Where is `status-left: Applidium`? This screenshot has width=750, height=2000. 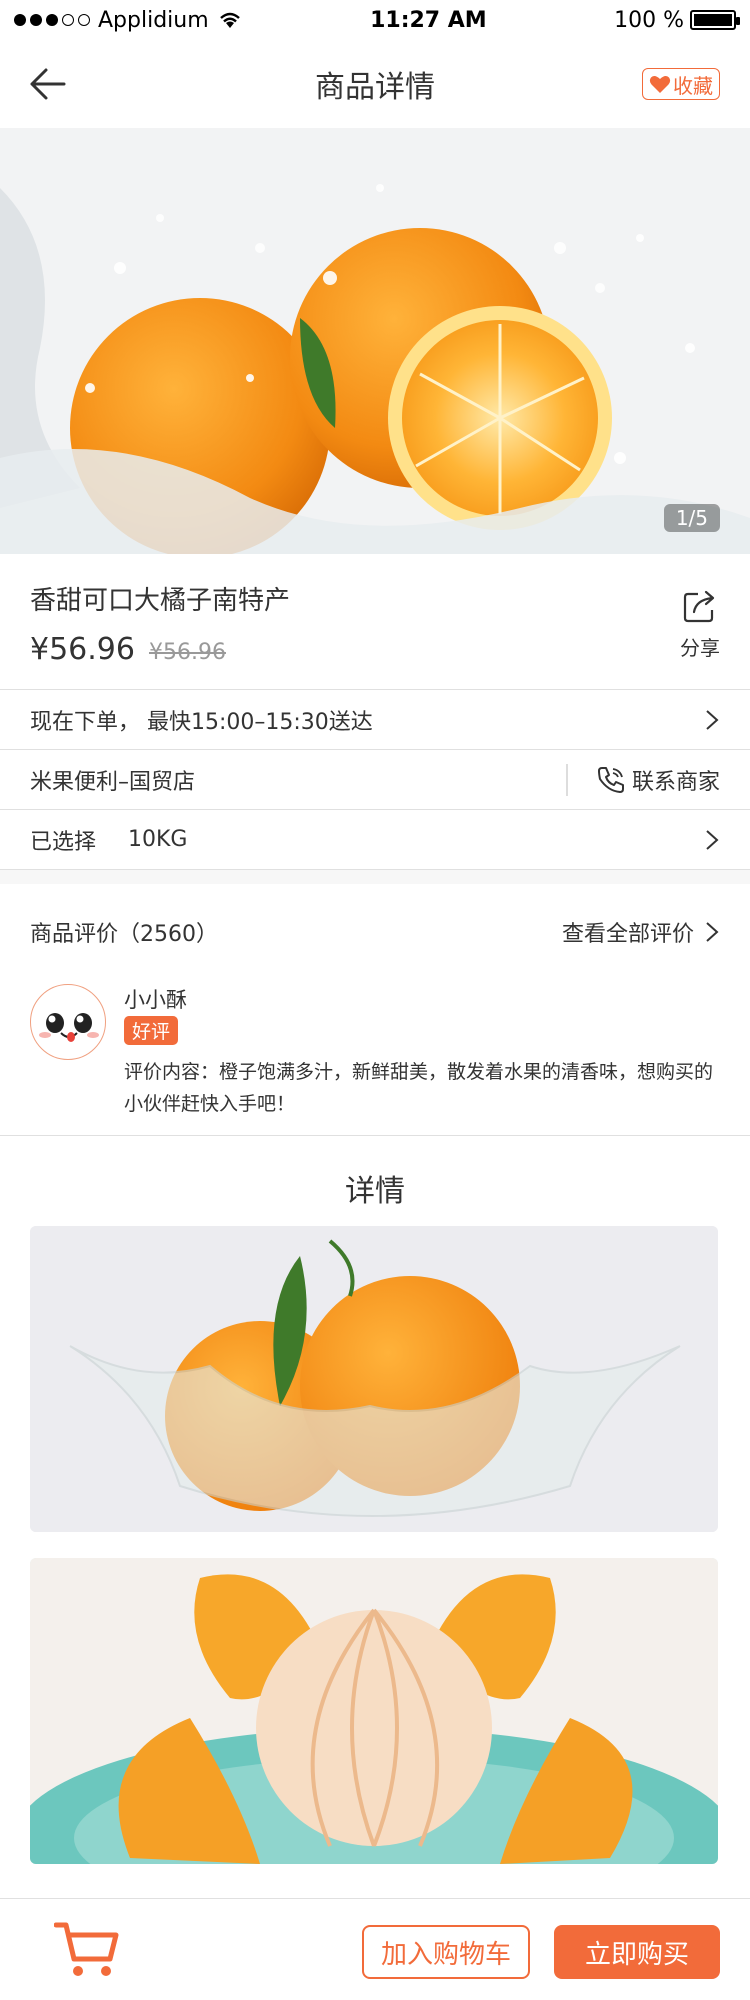 status-left: Applidium is located at coordinates (128, 20).